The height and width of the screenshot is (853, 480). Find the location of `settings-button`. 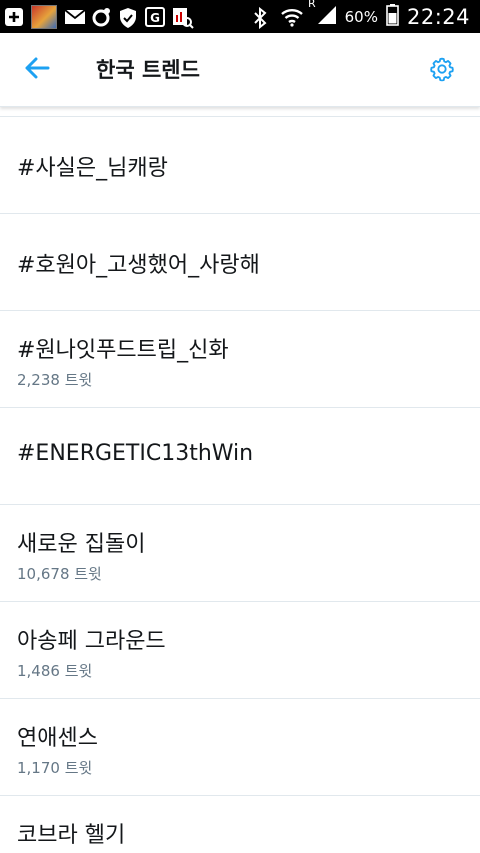

settings-button is located at coordinates (442, 71).